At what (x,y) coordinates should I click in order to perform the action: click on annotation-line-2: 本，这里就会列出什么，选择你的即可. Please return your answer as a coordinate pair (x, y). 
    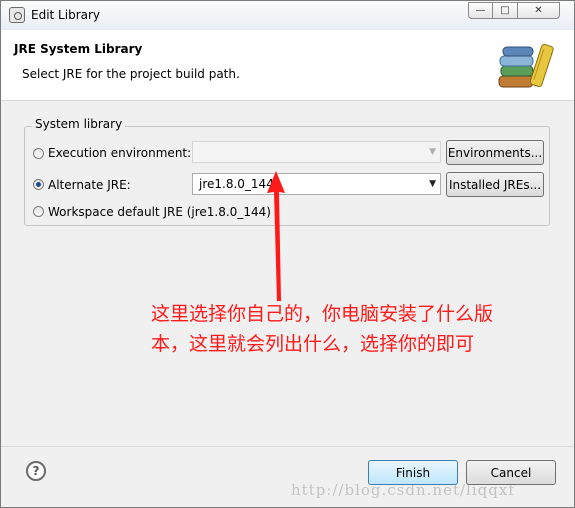
    Looking at the image, I should click on (313, 344).